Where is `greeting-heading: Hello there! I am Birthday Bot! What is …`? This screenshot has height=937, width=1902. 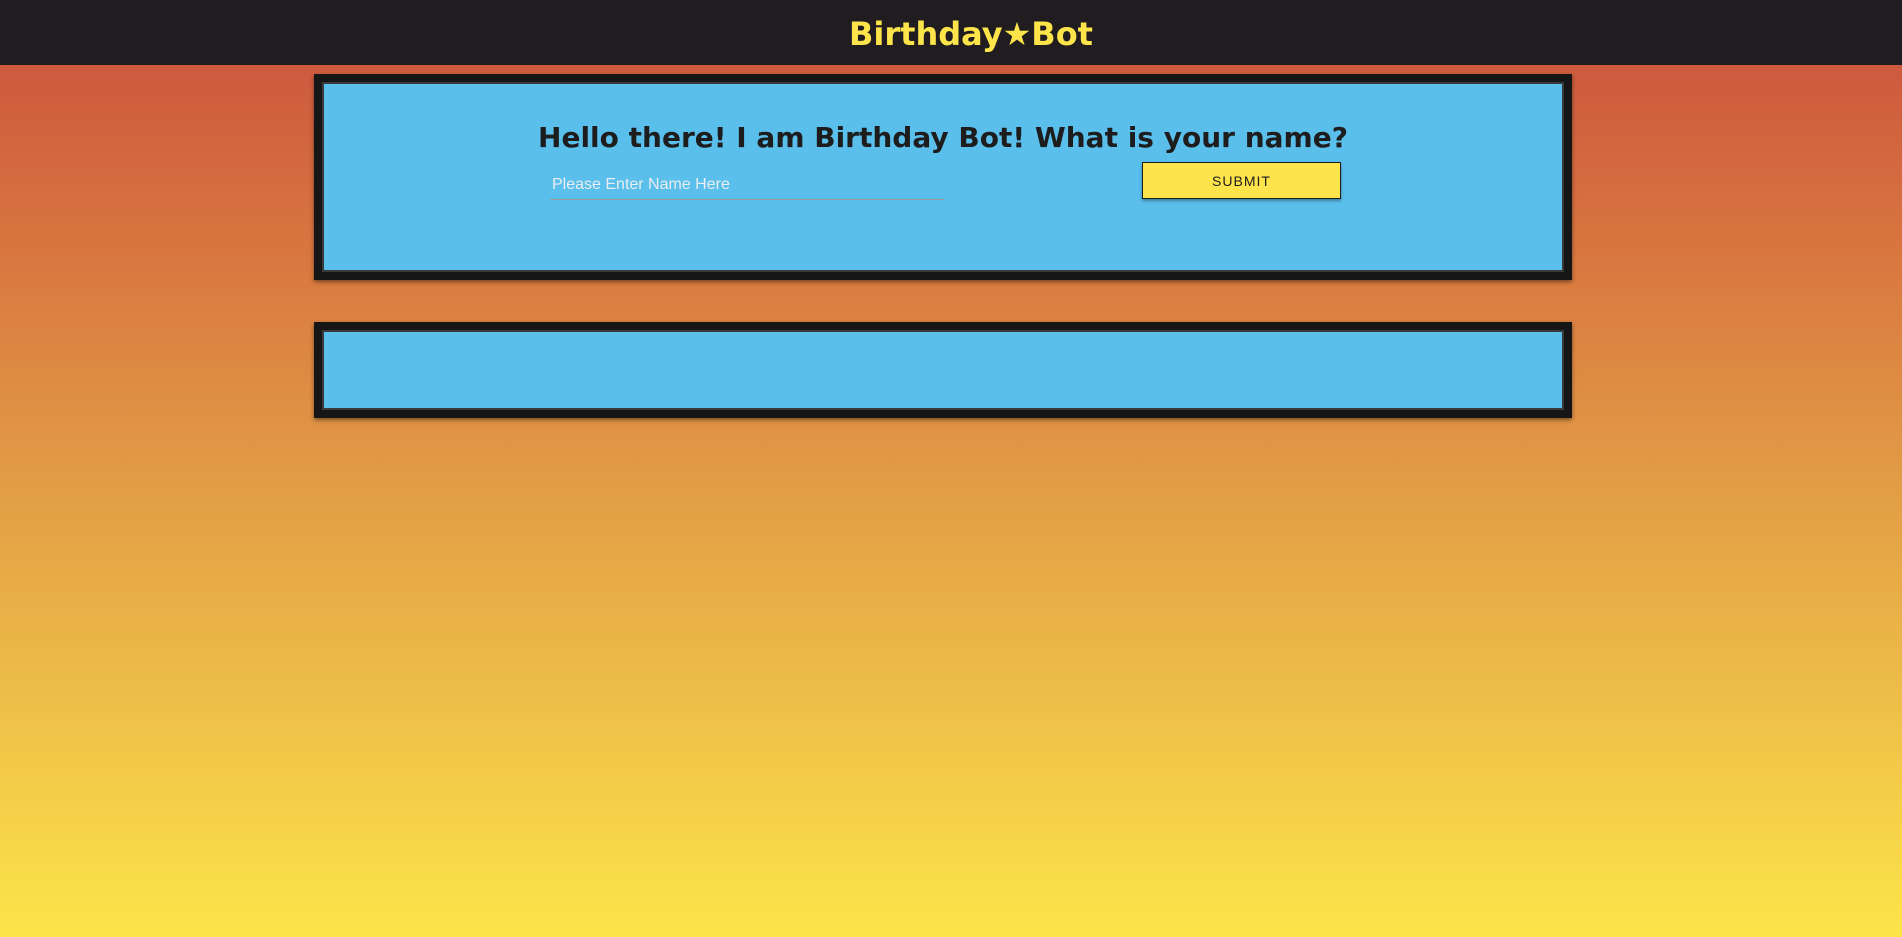
greeting-heading: Hello there! I am Birthday Bot! What is … is located at coordinates (943, 137).